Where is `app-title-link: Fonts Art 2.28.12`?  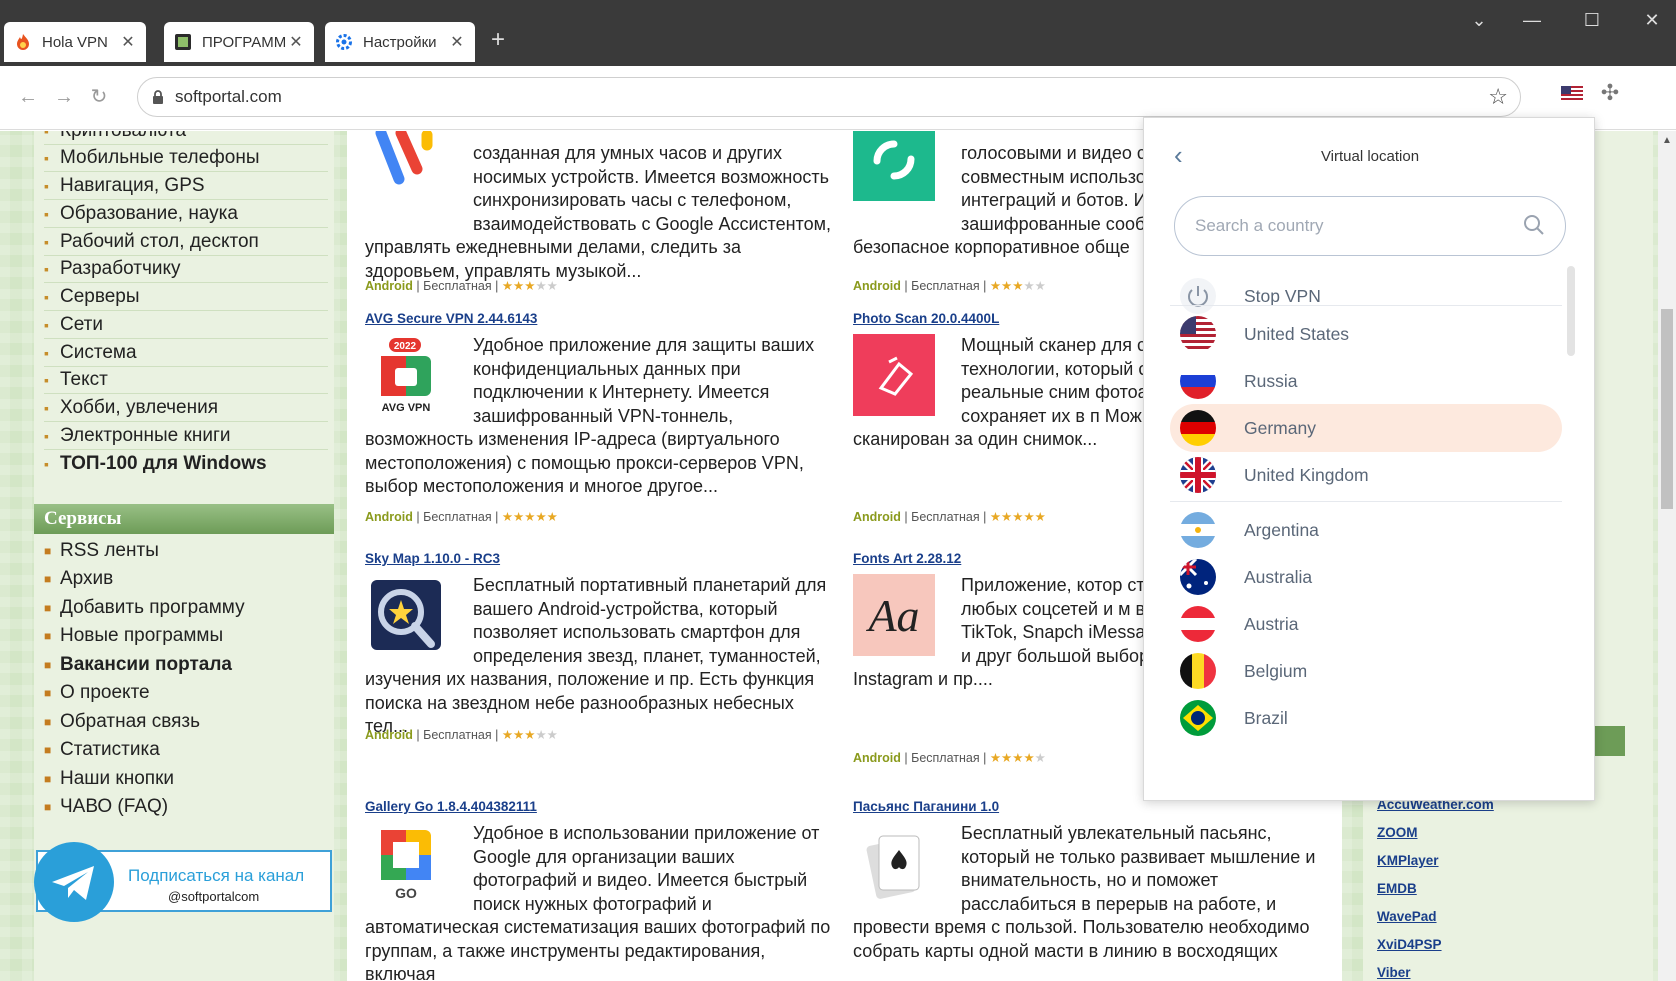
app-title-link: Fonts Art 2.28.12 is located at coordinates (907, 558).